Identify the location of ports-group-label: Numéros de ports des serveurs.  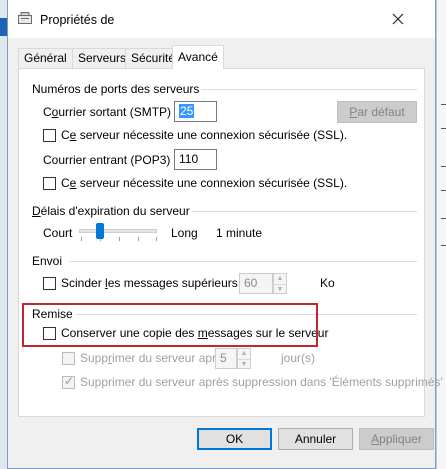
(117, 89).